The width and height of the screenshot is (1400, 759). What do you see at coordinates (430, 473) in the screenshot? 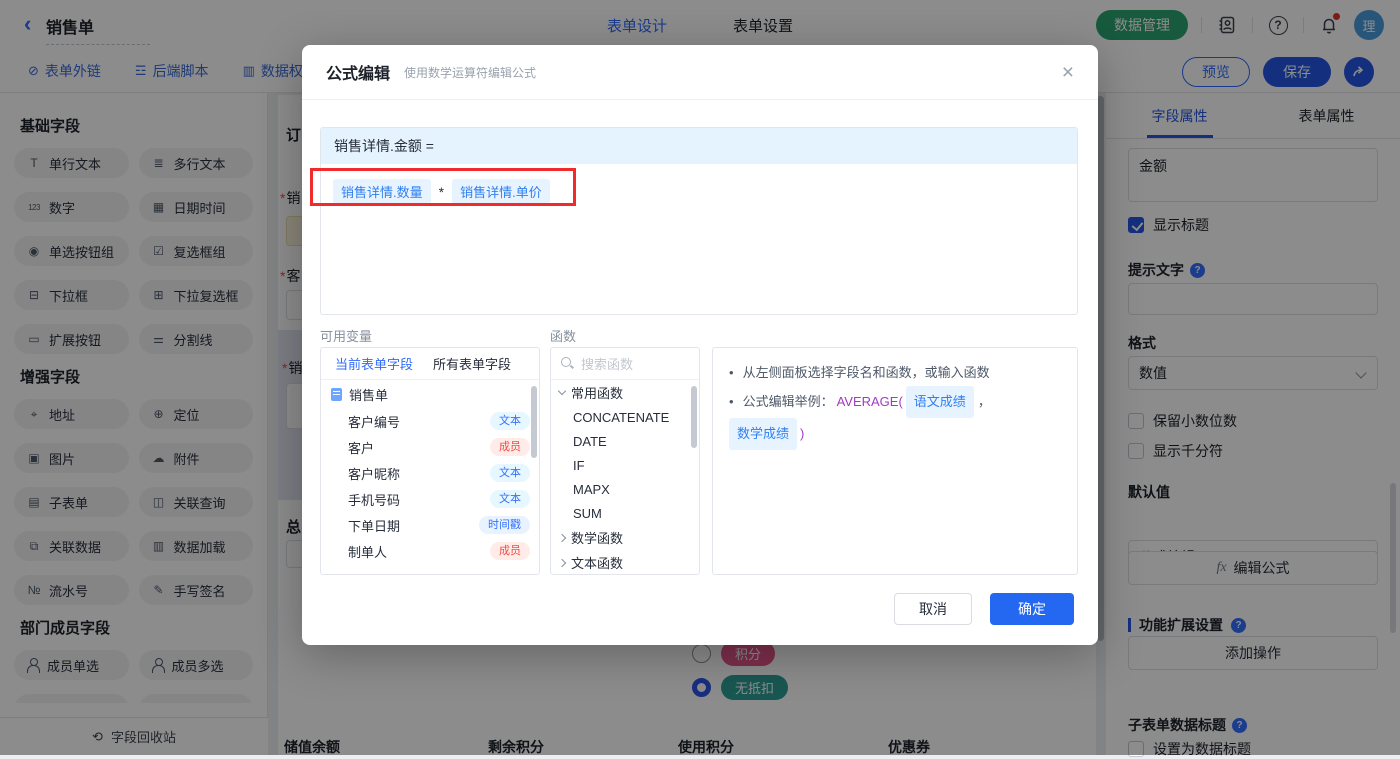
I see `variable-item: 客户昵称 文本` at bounding box center [430, 473].